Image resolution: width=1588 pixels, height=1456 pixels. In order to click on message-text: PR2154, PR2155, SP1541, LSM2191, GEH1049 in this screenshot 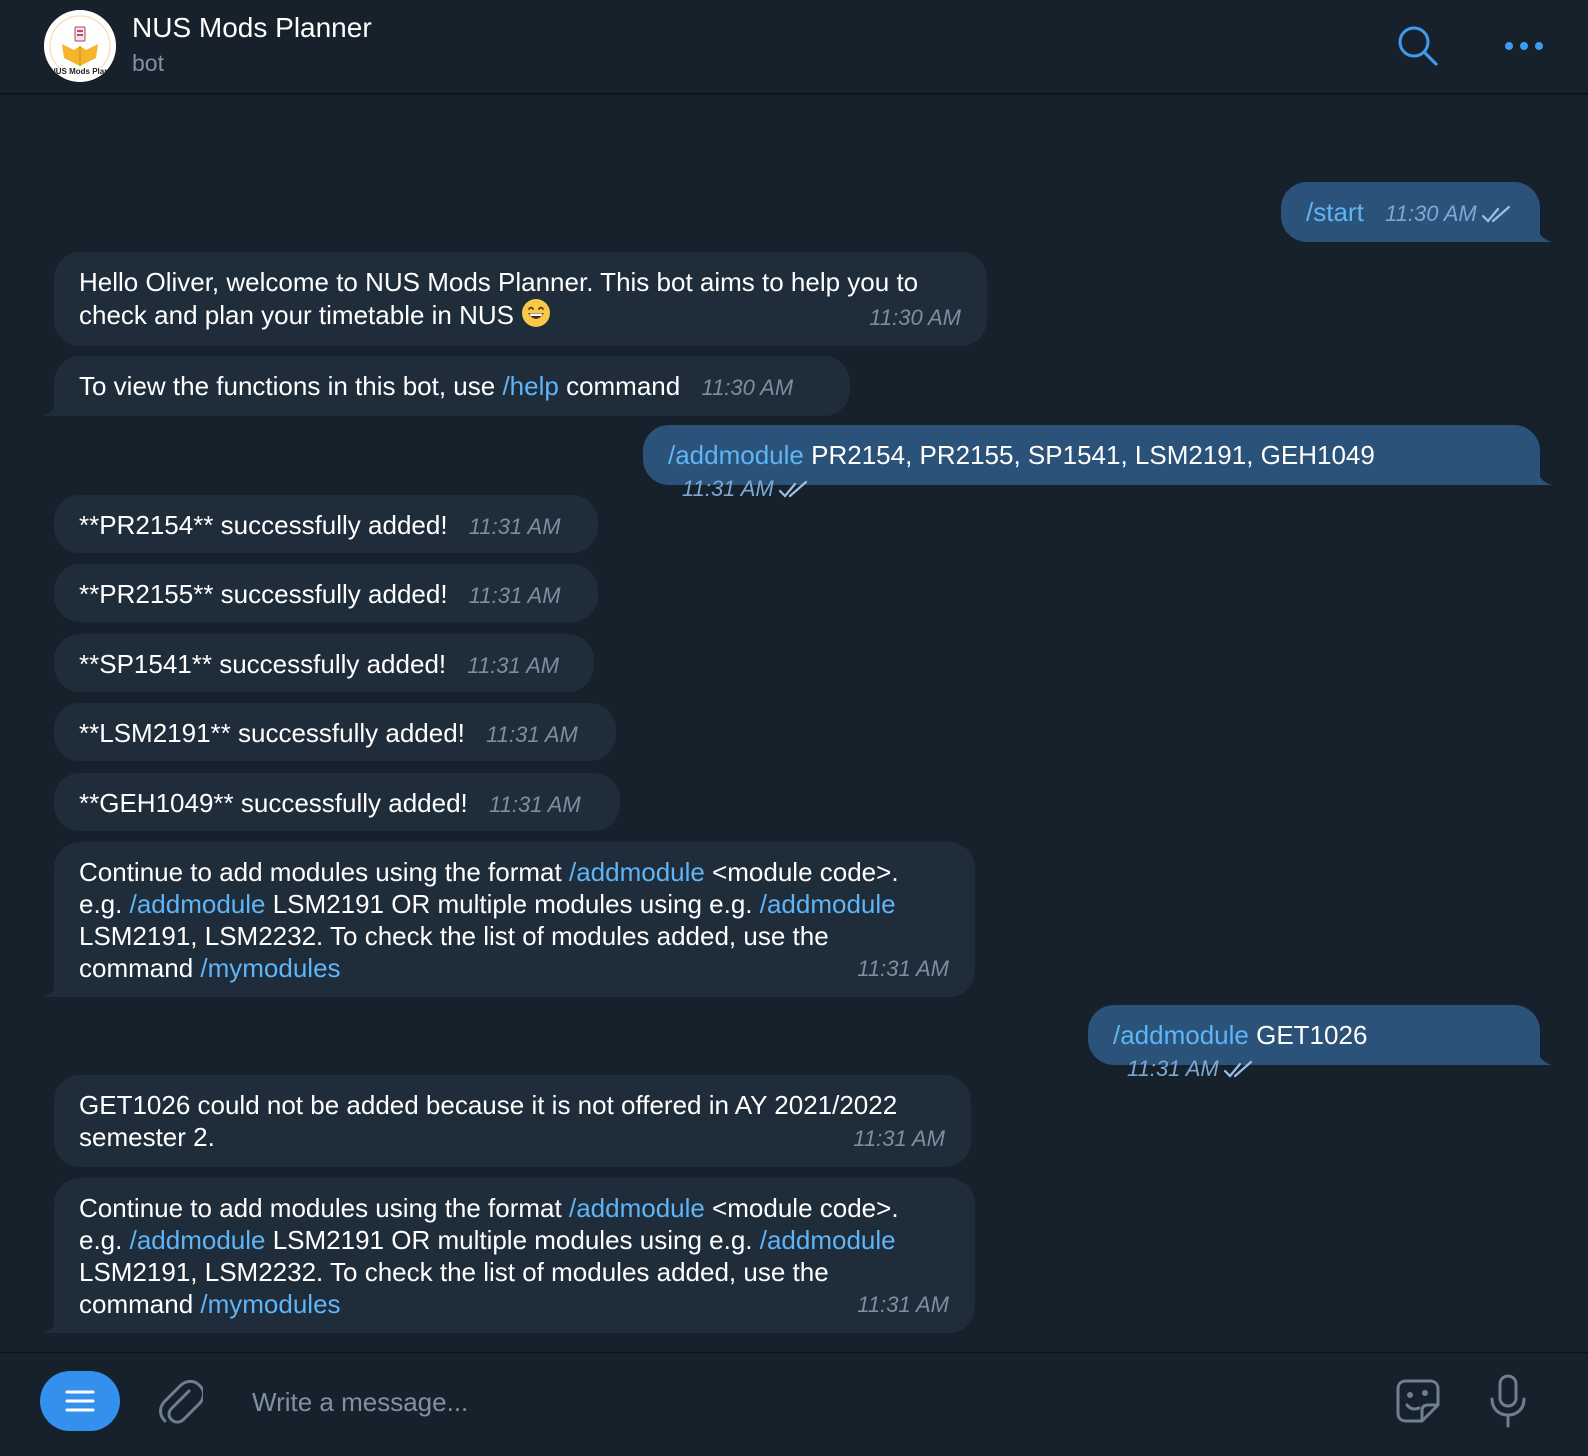, I will do `click(1089, 455)`.